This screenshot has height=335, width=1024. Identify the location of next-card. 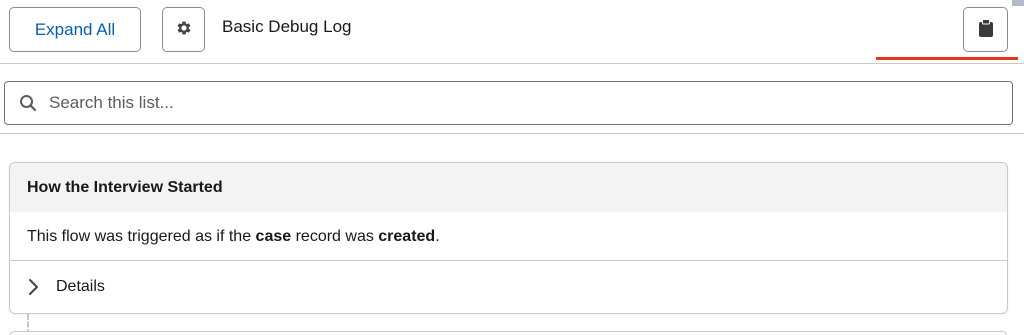
(508, 333).